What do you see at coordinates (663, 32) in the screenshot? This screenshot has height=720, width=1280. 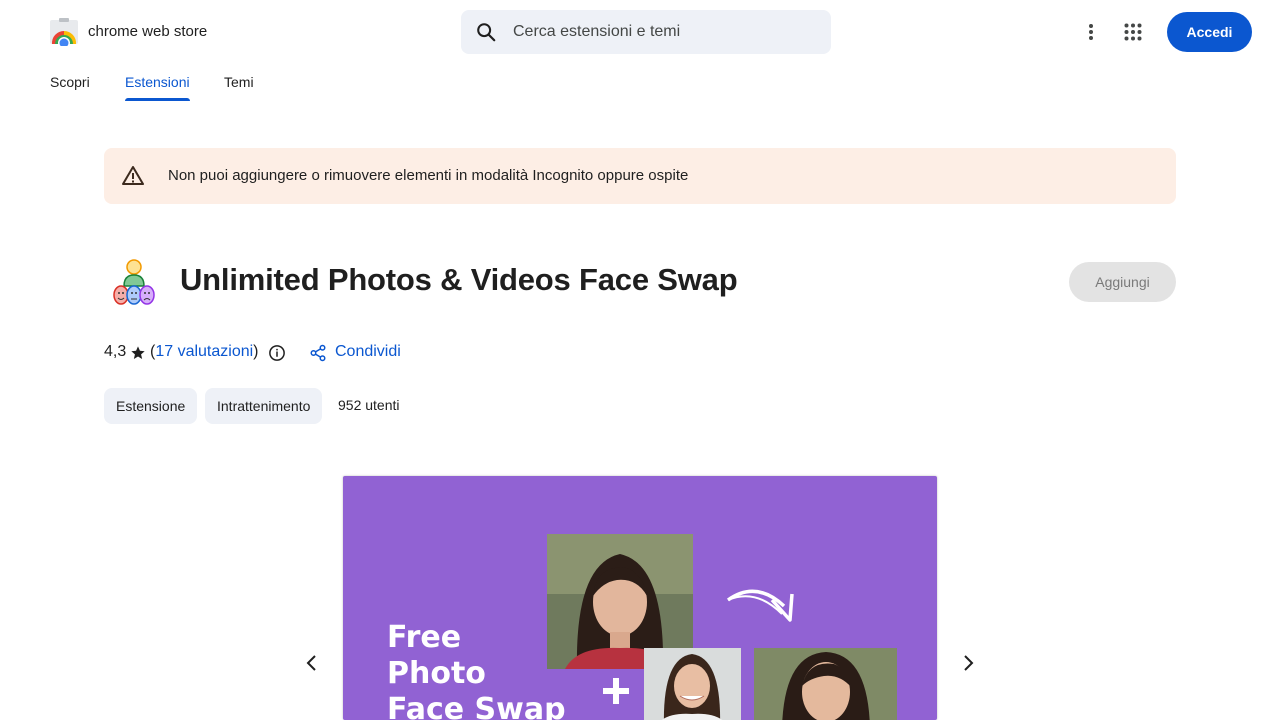 I see `search-input` at bounding box center [663, 32].